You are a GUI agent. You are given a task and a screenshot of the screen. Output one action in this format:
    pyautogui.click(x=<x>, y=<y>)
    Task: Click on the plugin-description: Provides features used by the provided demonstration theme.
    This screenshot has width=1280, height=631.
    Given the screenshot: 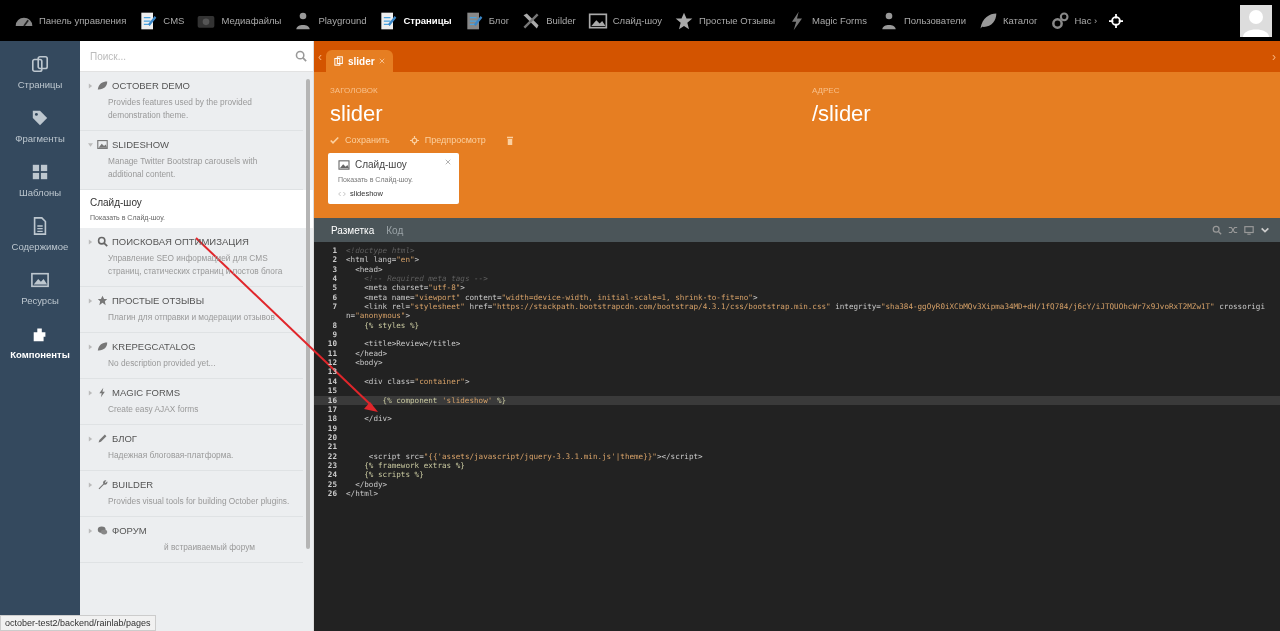 What is the action you would take?
    pyautogui.click(x=180, y=109)
    